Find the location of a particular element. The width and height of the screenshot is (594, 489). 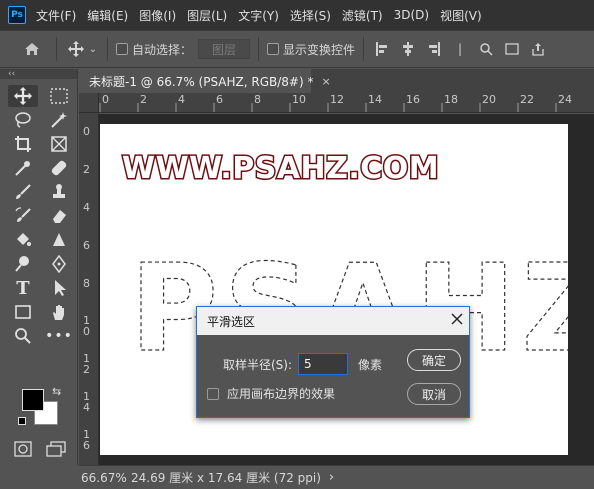

menu-edit: 编辑(E) is located at coordinates (107, 15).